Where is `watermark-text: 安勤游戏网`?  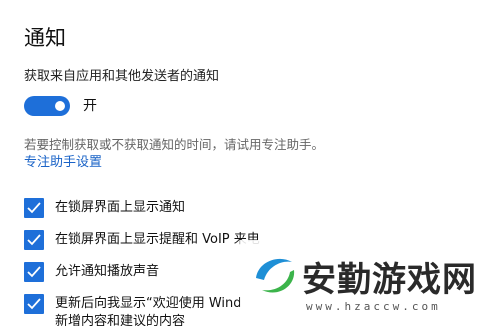
watermark-text: 安勤游戏网 is located at coordinates (389, 280).